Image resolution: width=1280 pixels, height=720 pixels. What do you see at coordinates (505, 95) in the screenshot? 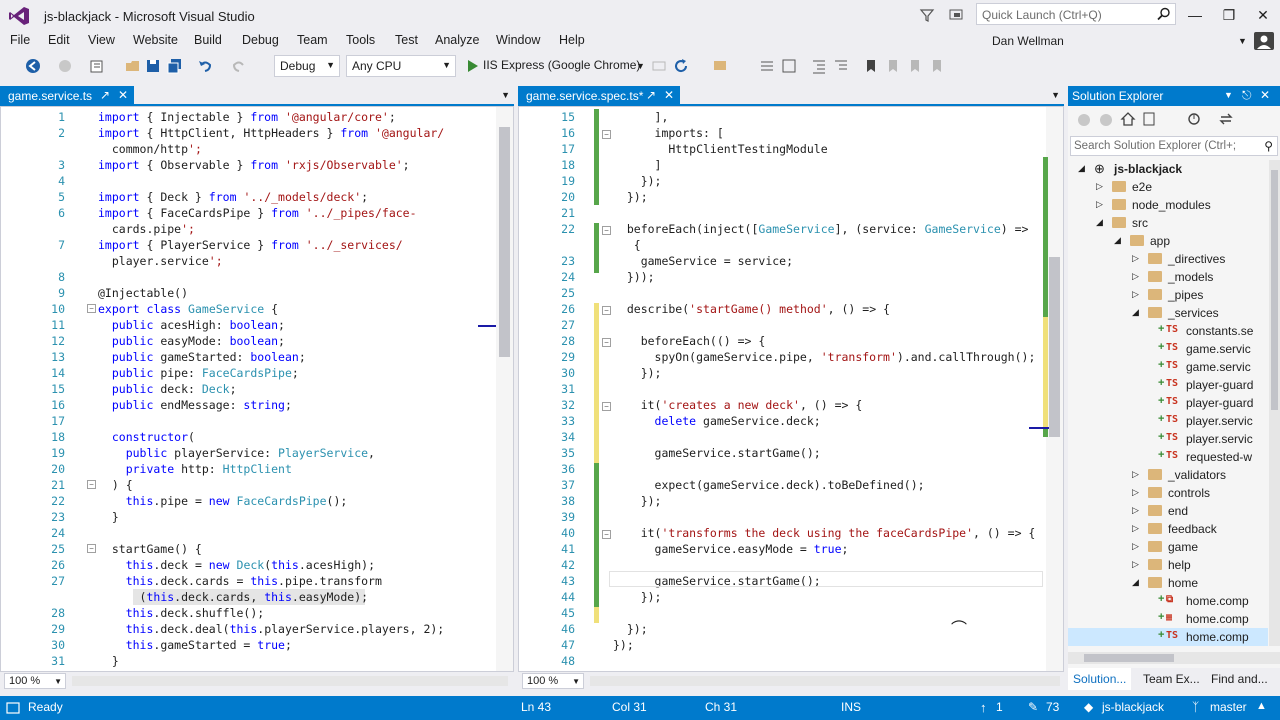
I see `tab-list-dropdown-icon: ▼` at bounding box center [505, 95].